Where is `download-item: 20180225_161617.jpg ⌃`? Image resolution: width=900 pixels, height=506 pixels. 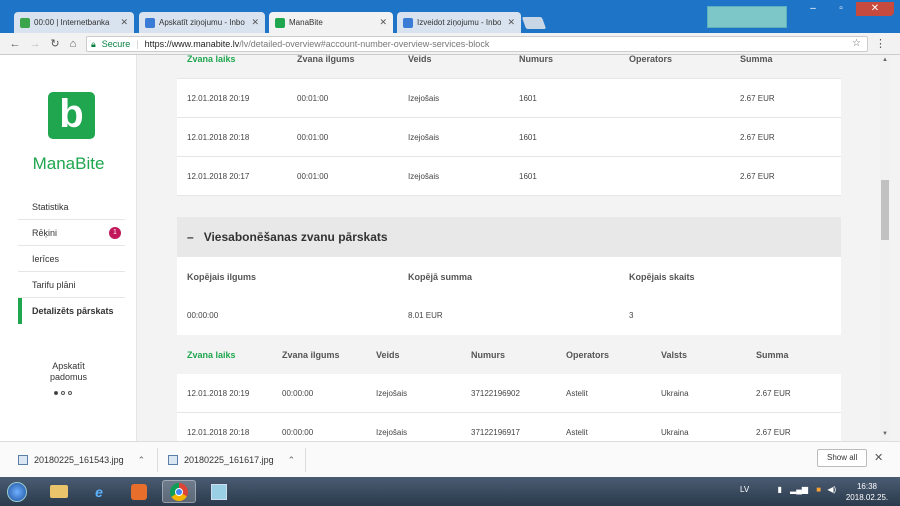 download-item: 20180225_161617.jpg ⌃ is located at coordinates (231, 460).